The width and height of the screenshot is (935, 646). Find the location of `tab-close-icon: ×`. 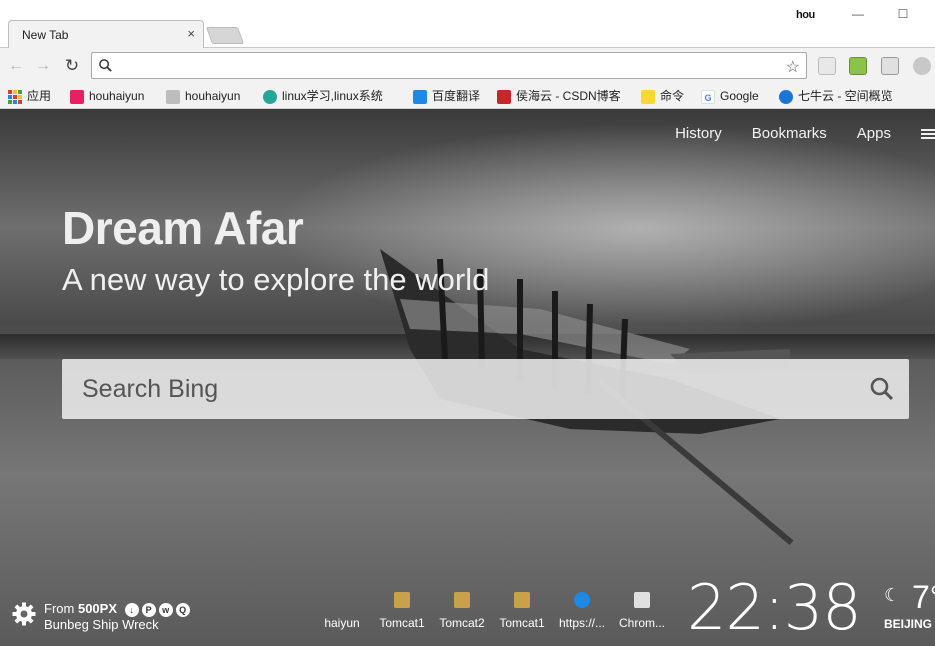

tab-close-icon: × is located at coordinates (191, 33).